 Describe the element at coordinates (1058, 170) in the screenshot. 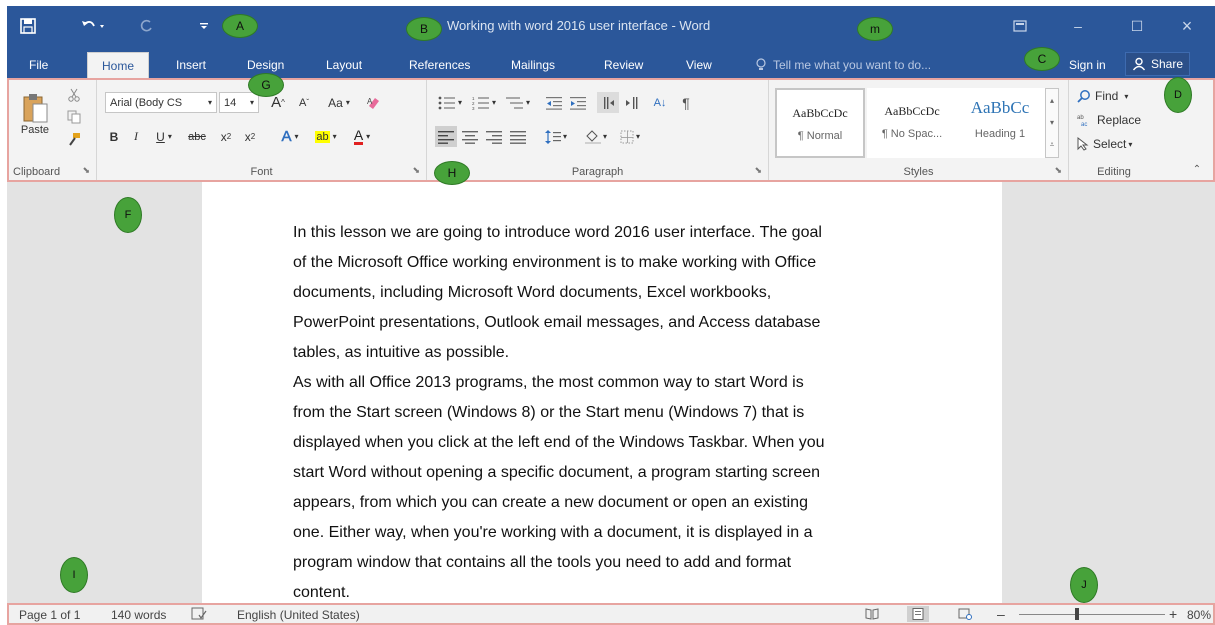

I see `styles-launcher-icon: ⬊` at that location.